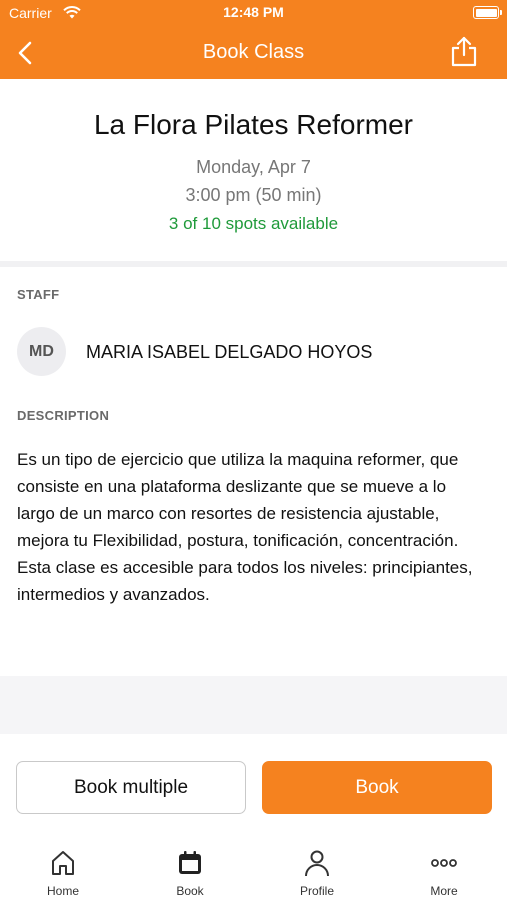 The image size is (507, 900). I want to click on share-button, so click(464, 51).